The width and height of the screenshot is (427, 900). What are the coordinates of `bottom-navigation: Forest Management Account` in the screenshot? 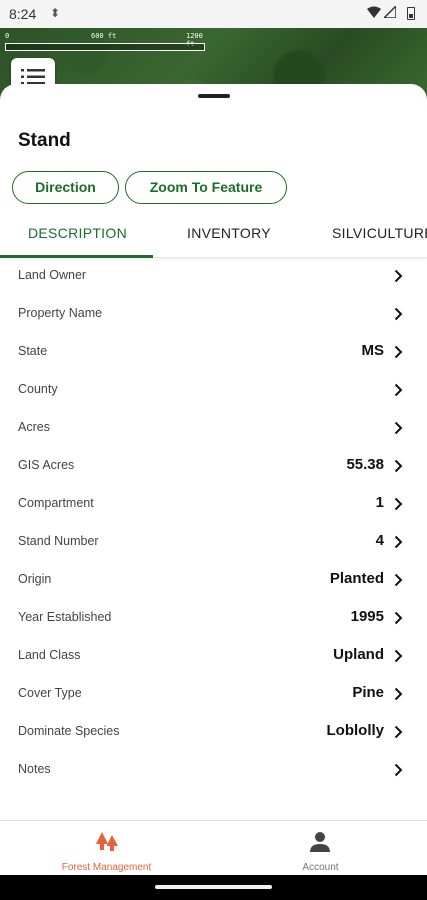 It's located at (213, 847).